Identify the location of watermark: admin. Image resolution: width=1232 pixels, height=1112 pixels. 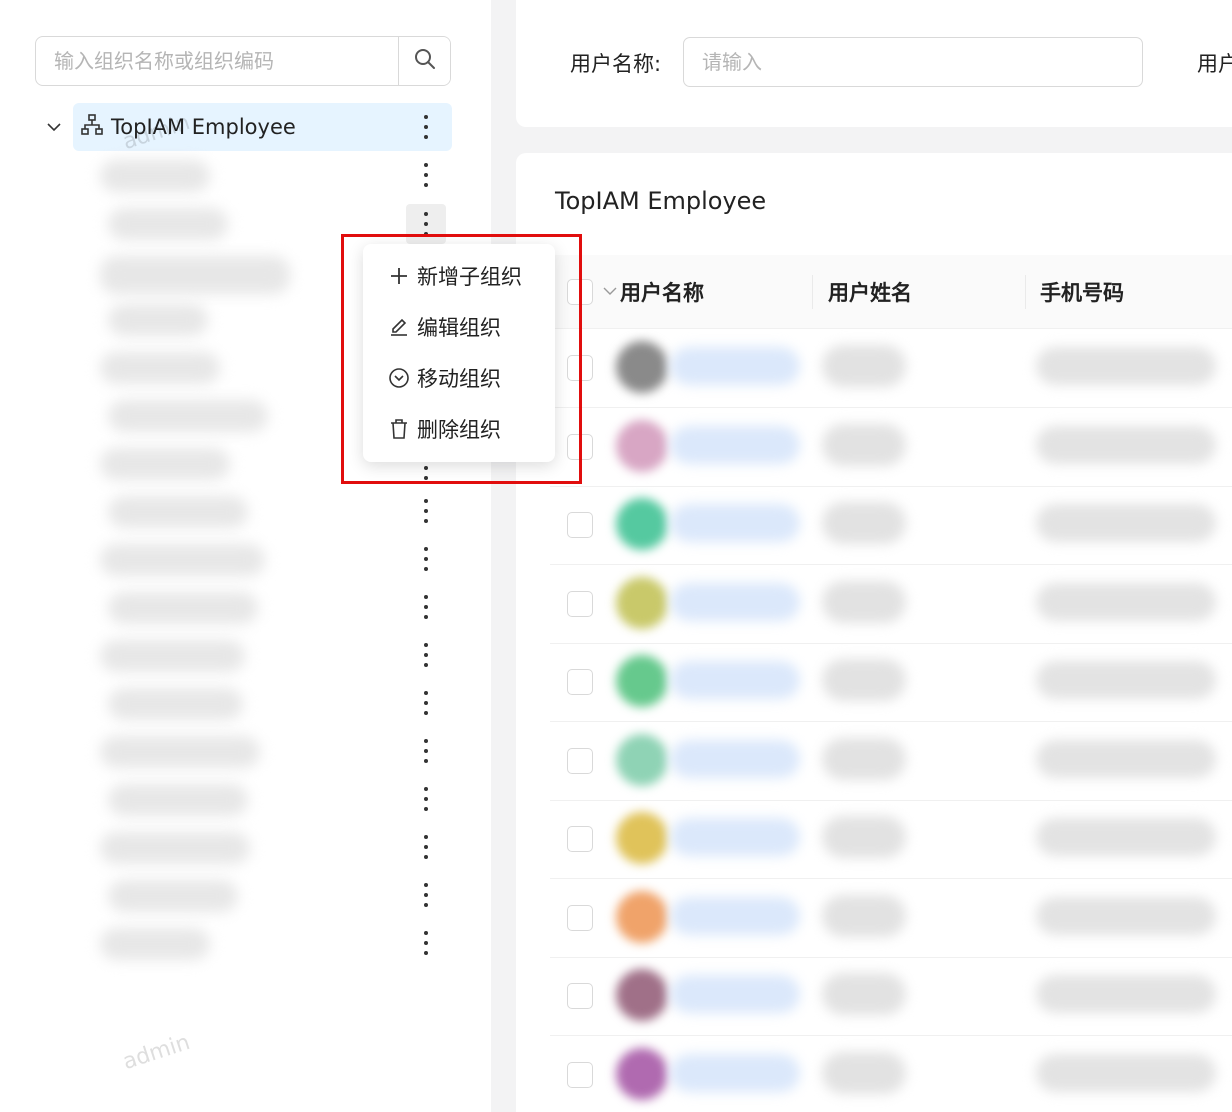
(156, 1052).